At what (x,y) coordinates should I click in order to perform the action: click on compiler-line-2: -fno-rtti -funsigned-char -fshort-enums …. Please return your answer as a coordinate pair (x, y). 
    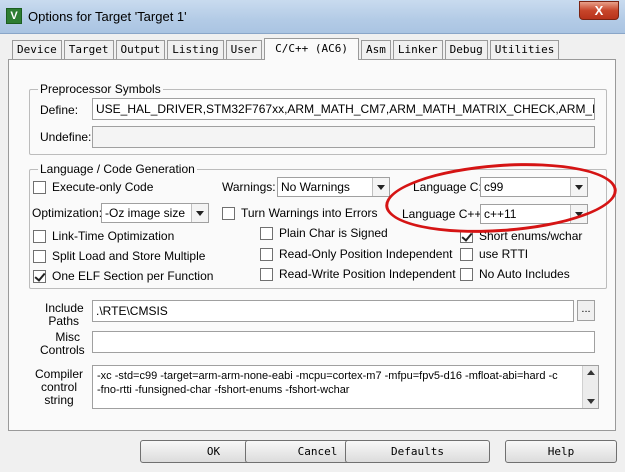
    Looking at the image, I should click on (223, 390).